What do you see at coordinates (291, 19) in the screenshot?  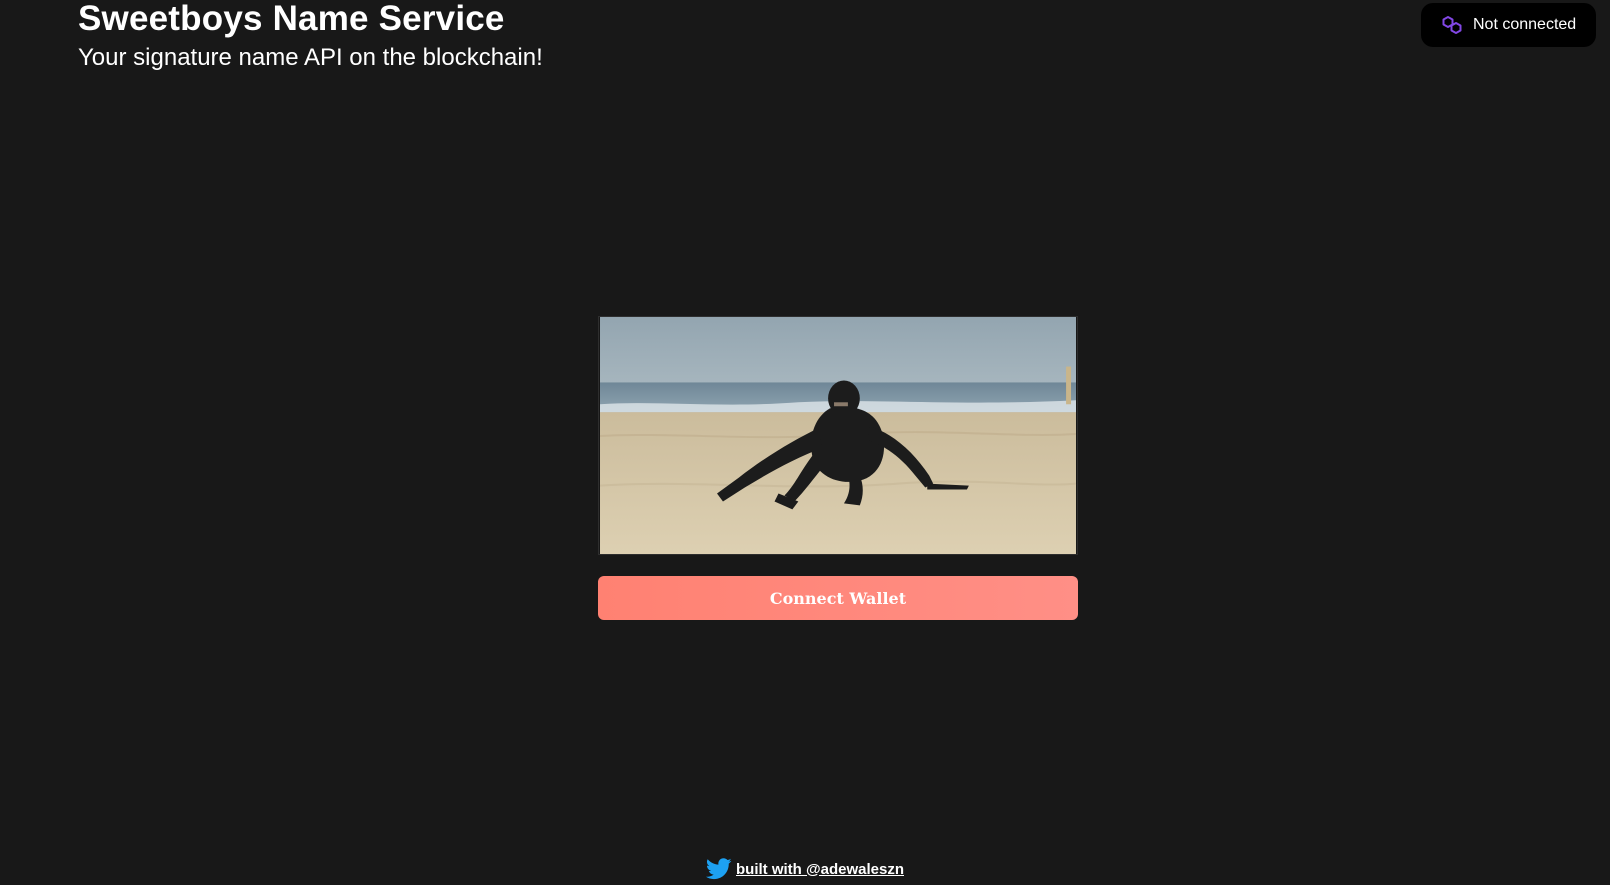 I see `page-title: Sweetboys Name Service` at bounding box center [291, 19].